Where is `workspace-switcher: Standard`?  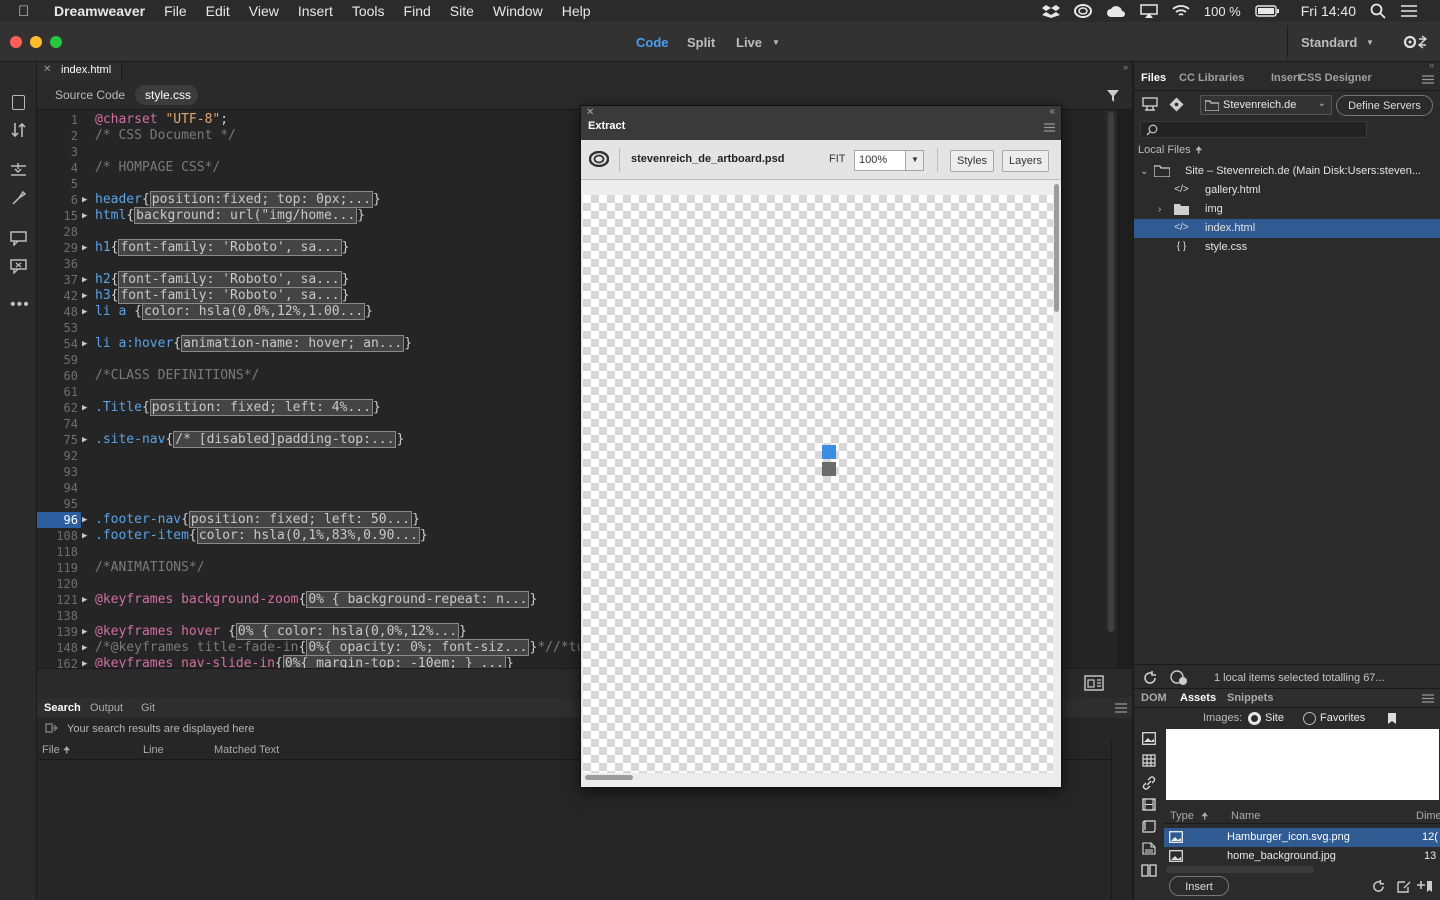 workspace-switcher: Standard is located at coordinates (1329, 42).